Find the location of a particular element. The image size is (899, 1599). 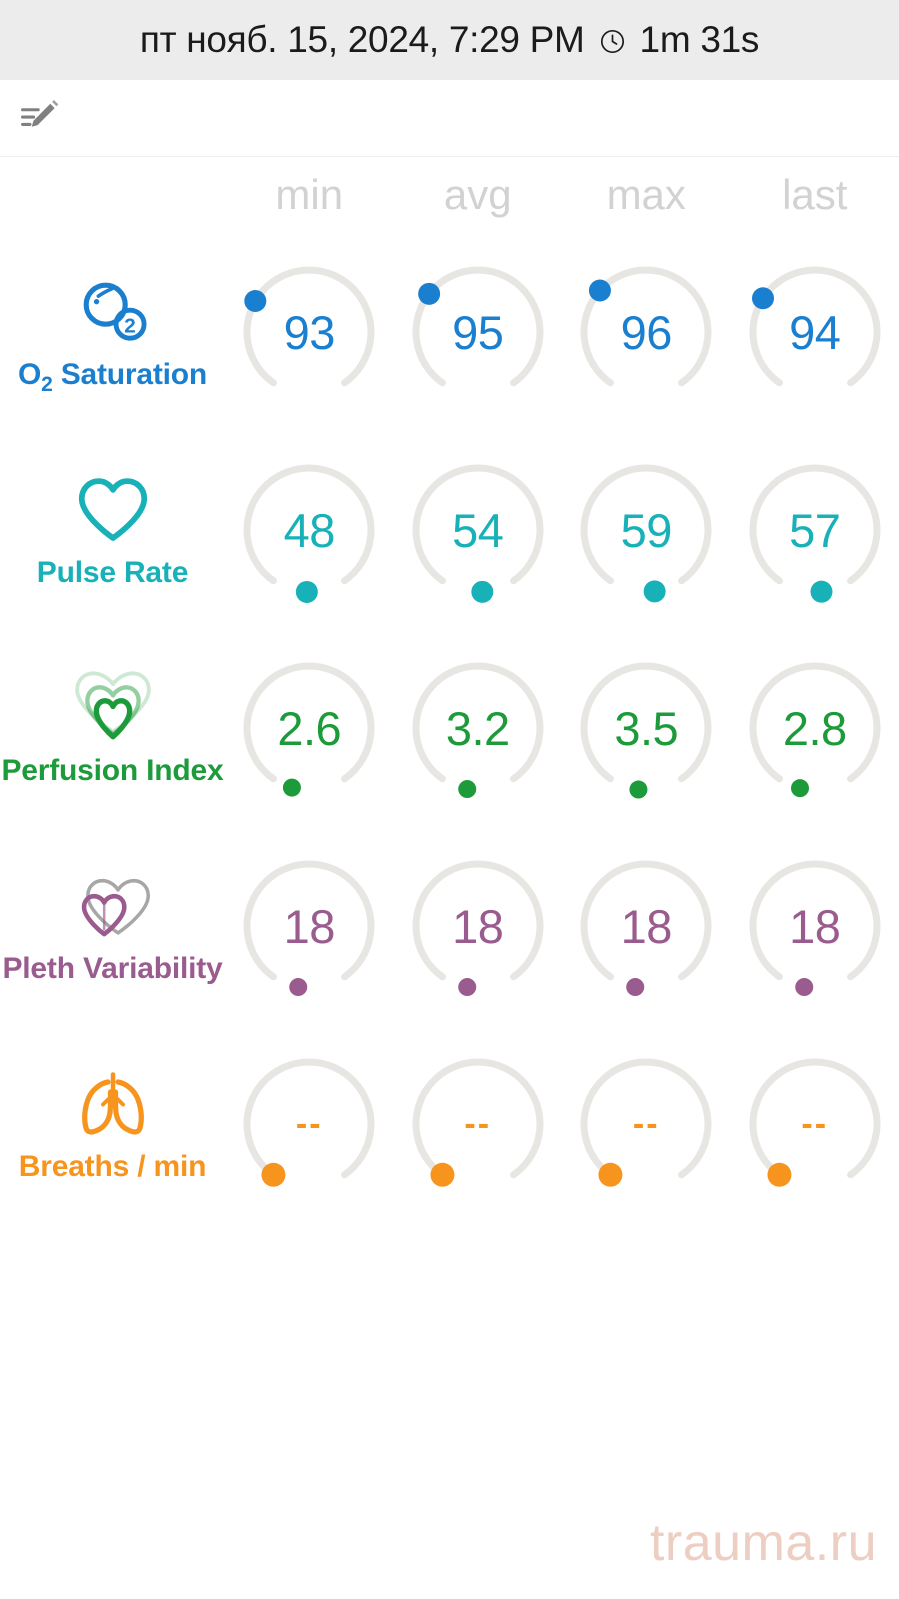

gauge-perfusion-index-avg: 3.2 is located at coordinates (478, 728).